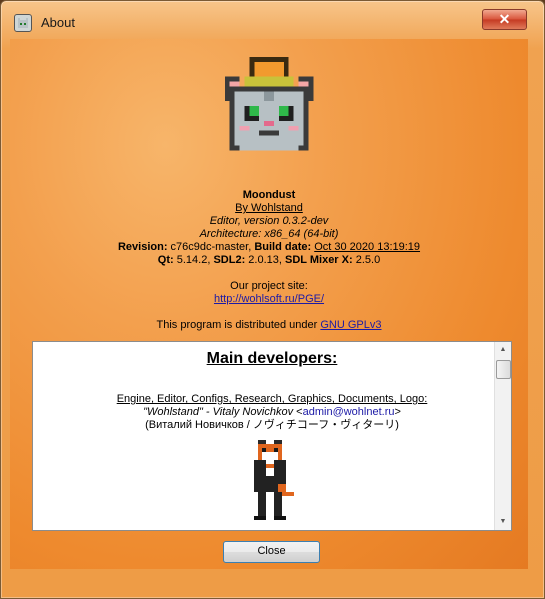 The image size is (545, 599). Describe the element at coordinates (237, 325) in the screenshot. I see `license-text: This program is distributed under` at that location.